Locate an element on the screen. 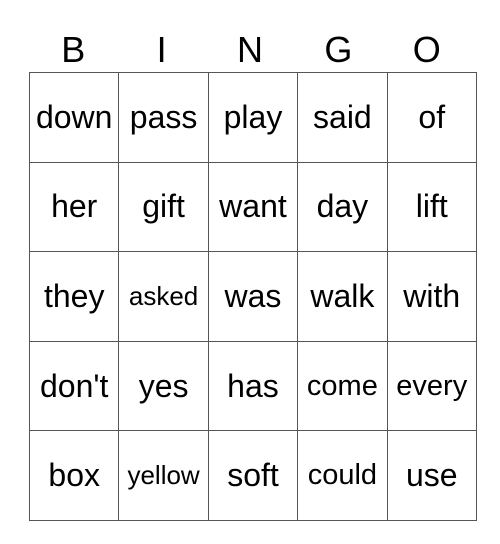 This screenshot has width=500, height=544. header-letter-n: N is located at coordinates (249, 49).